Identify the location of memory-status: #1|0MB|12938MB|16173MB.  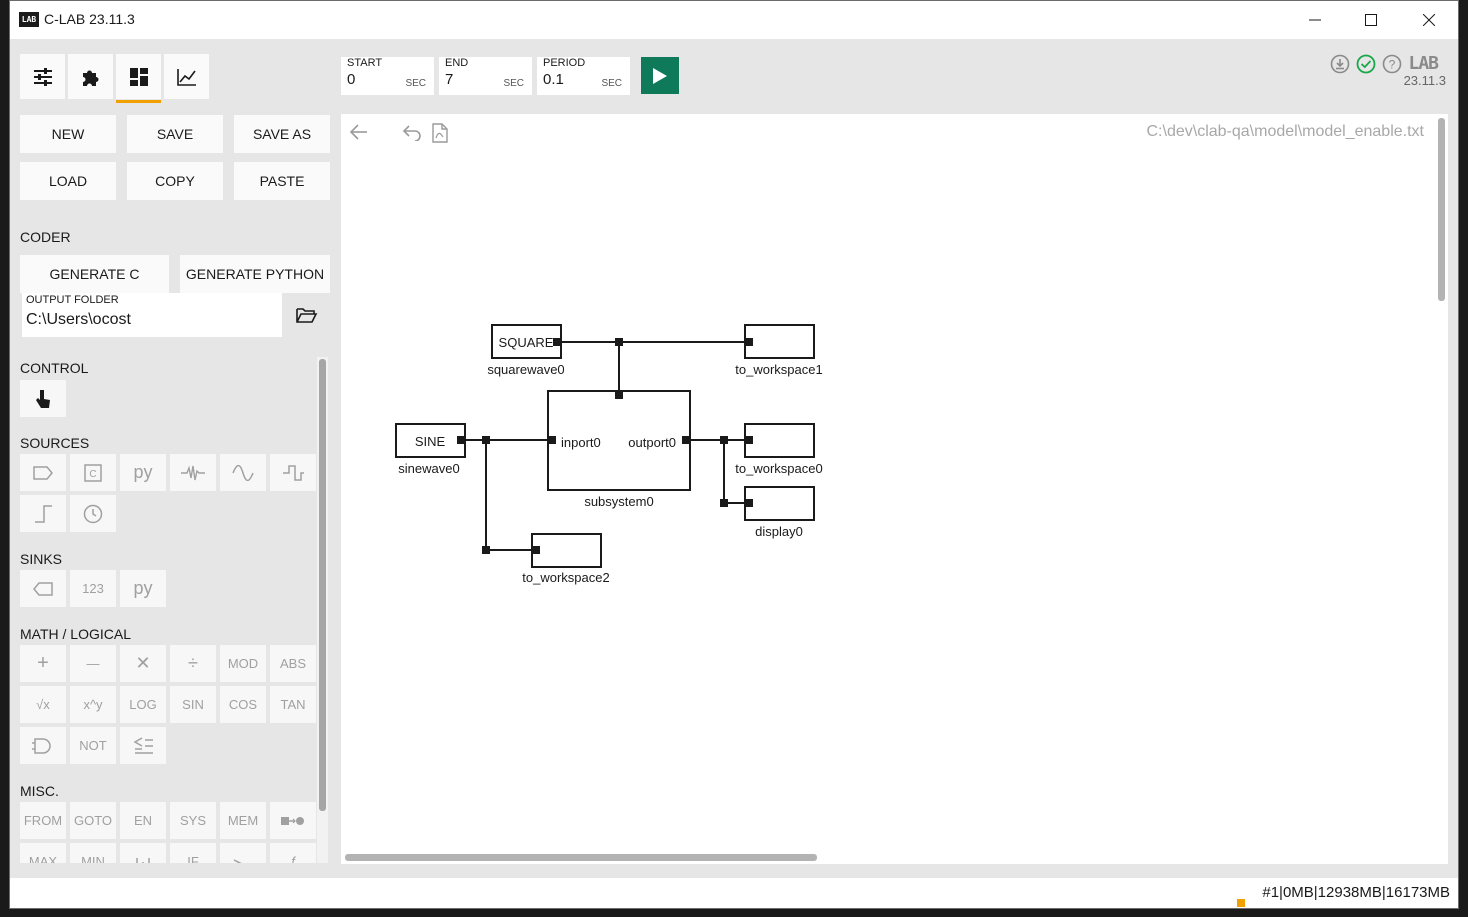
(1356, 892).